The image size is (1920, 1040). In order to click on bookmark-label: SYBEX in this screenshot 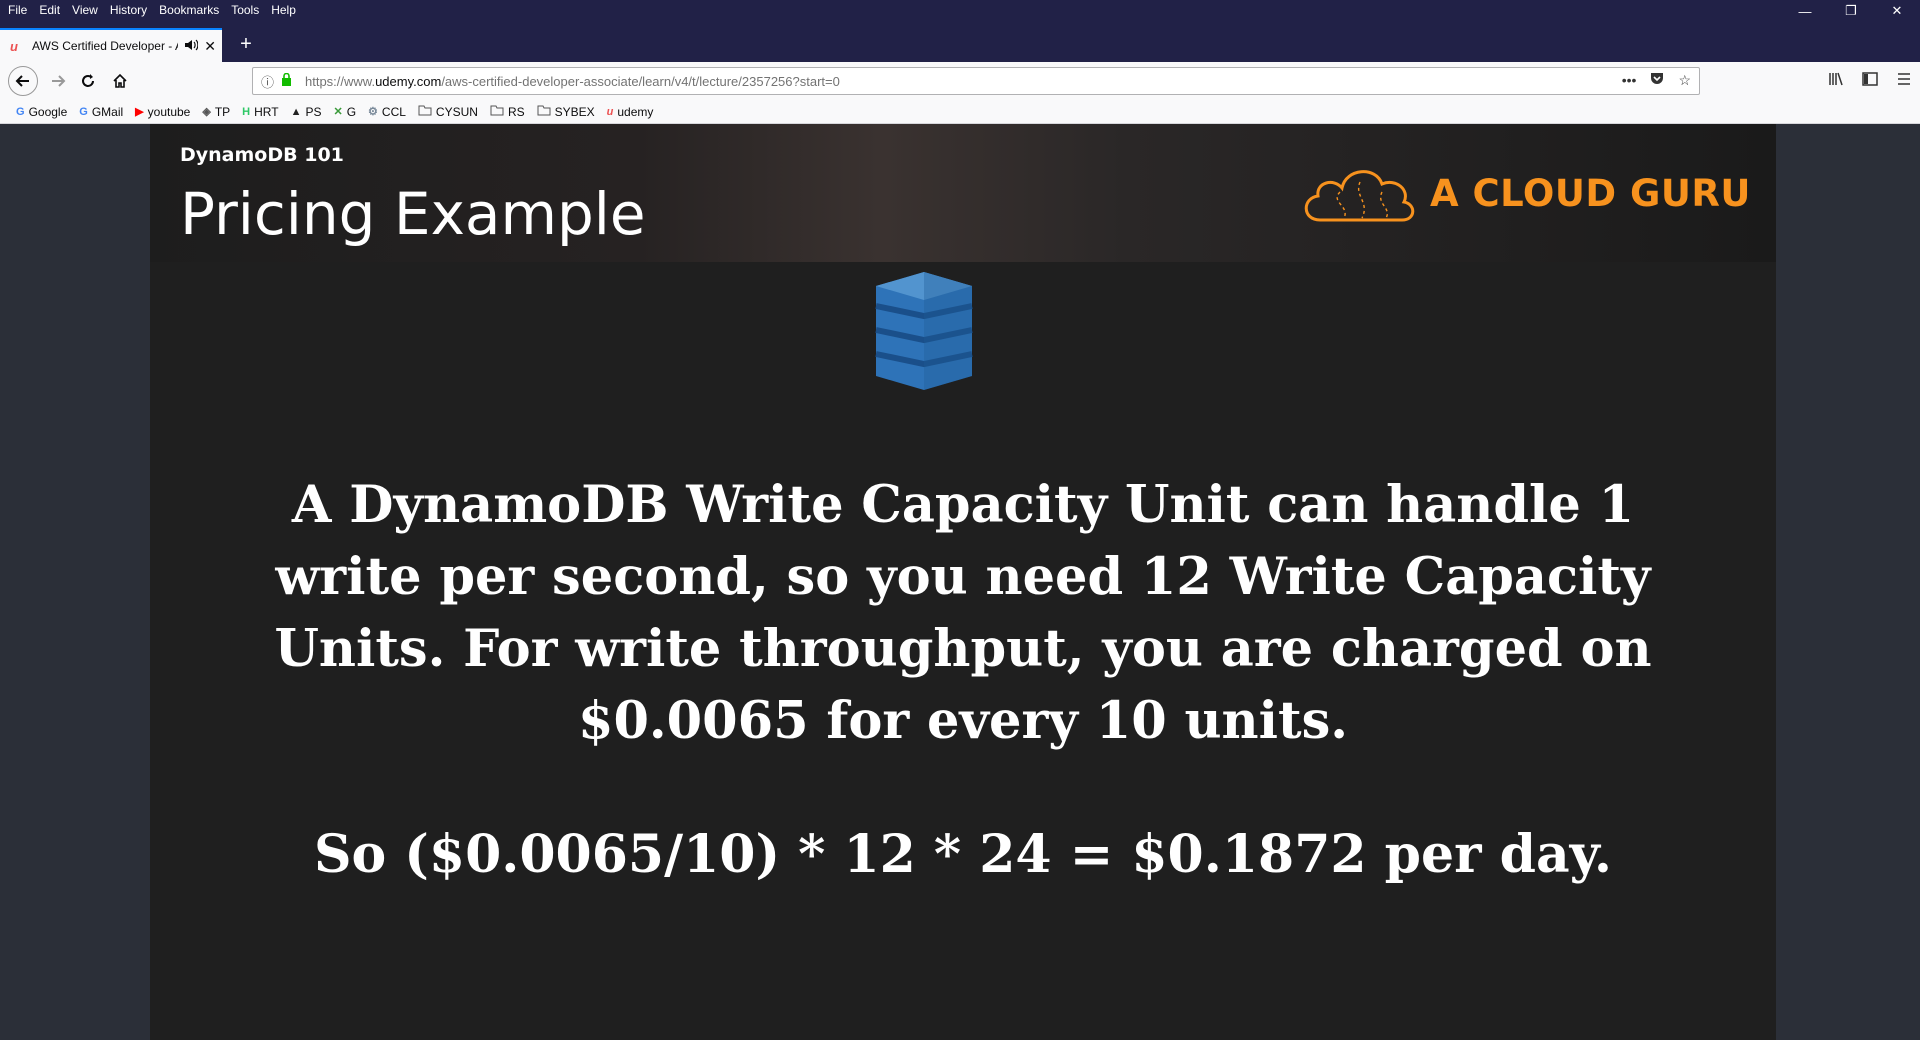, I will do `click(574, 111)`.